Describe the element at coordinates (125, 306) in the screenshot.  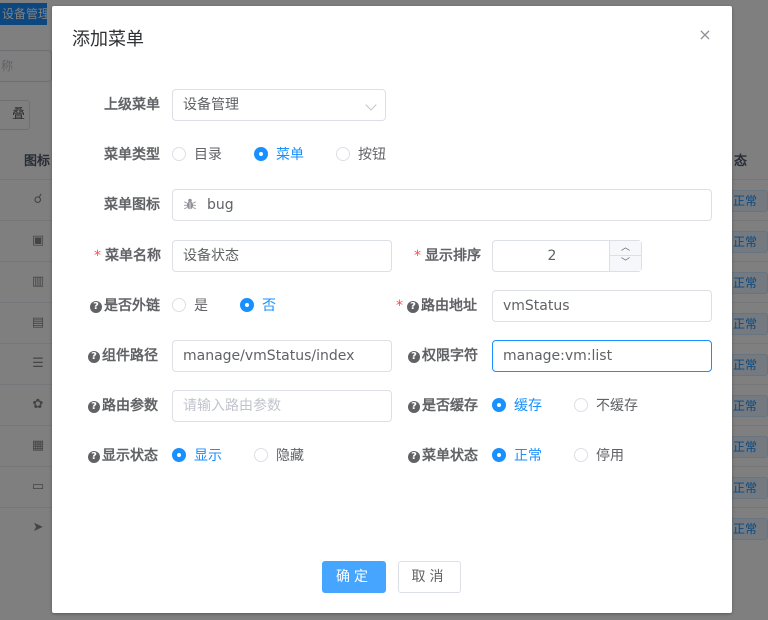
I see `label-is-external: ? 是否外链` at that location.